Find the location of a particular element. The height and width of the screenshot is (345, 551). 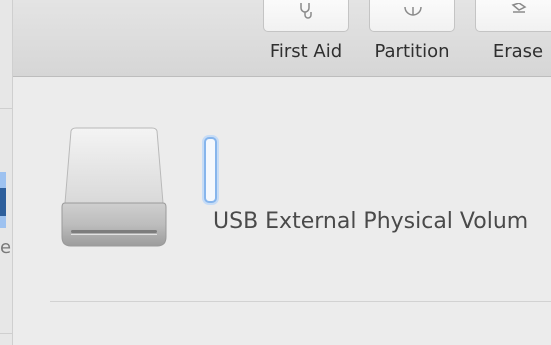

sidebar-item-icon is located at coordinates (3, 202).